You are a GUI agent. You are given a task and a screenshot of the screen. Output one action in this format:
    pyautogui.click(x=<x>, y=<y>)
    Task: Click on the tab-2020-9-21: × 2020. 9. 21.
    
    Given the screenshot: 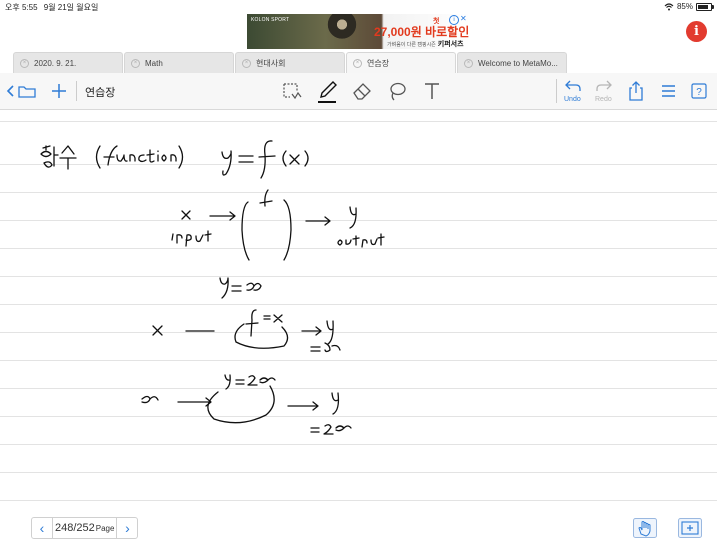 What is the action you would take?
    pyautogui.click(x=68, y=62)
    